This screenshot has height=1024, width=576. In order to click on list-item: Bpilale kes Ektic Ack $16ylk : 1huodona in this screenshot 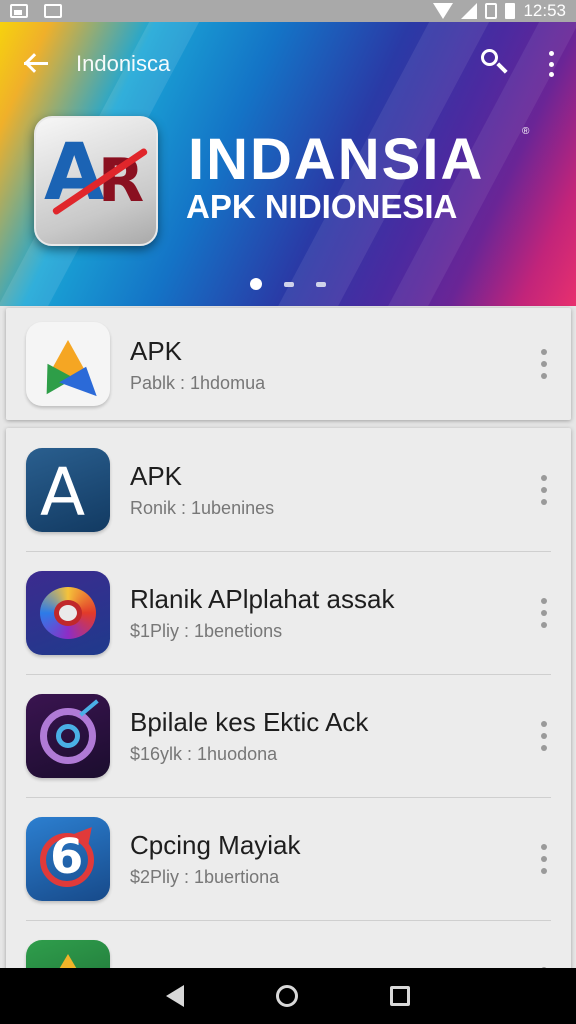, I will do `click(288, 735)`.